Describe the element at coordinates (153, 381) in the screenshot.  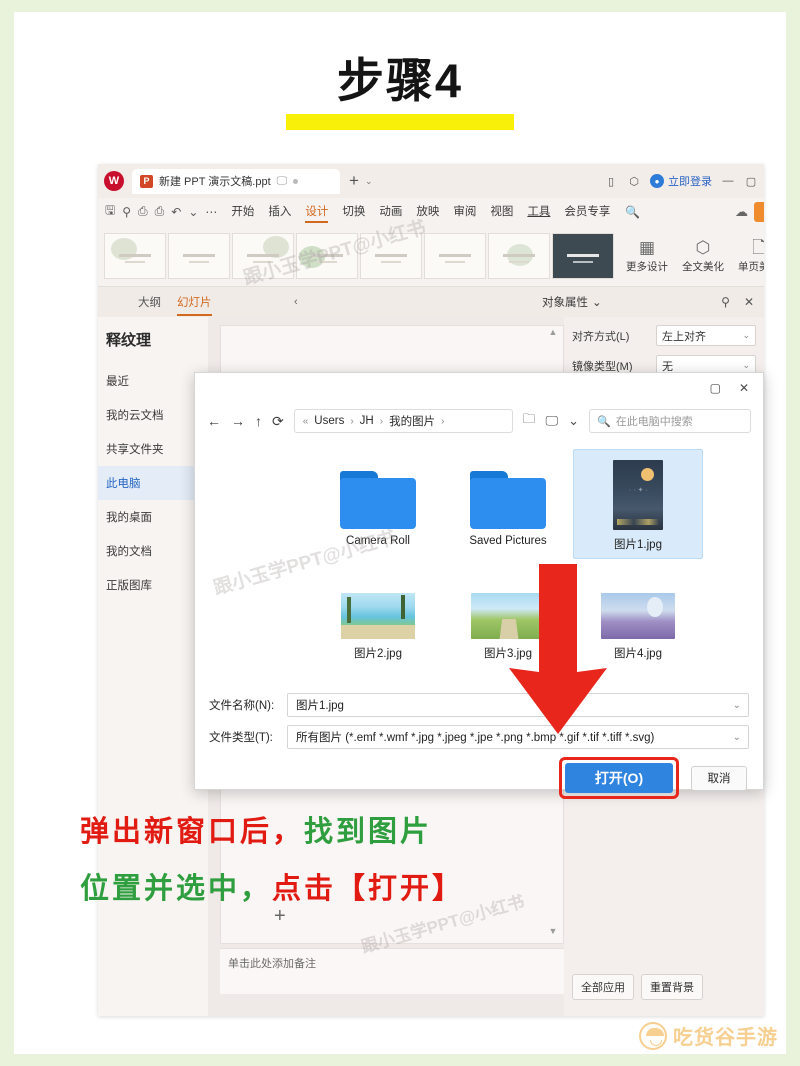
I see `sidebar-item-recent: 最近` at that location.